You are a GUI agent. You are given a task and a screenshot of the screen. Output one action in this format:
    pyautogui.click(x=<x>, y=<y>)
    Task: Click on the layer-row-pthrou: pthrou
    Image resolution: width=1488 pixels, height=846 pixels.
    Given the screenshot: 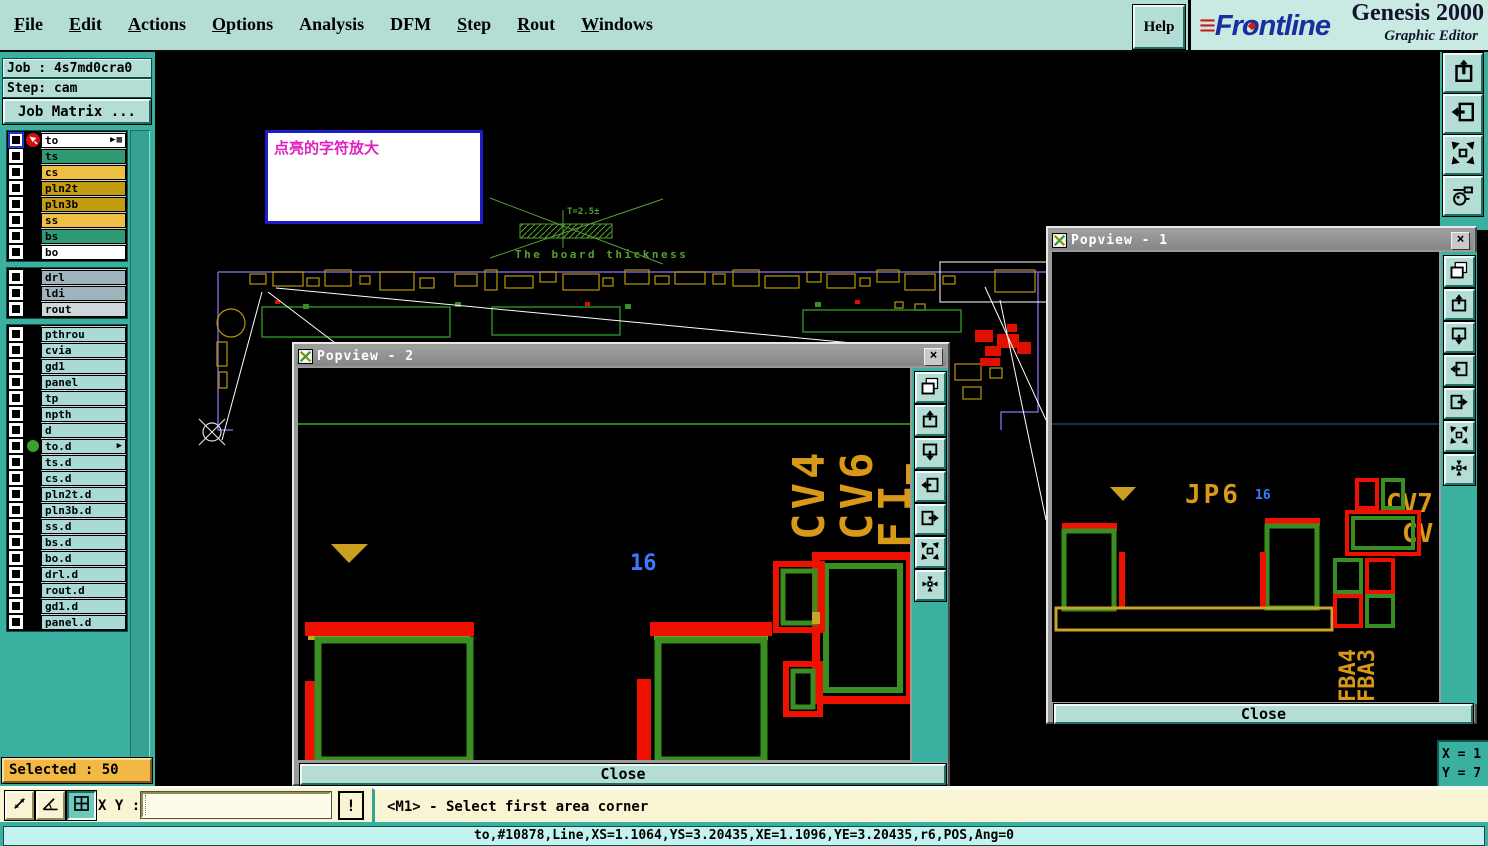 What is the action you would take?
    pyautogui.click(x=67, y=334)
    